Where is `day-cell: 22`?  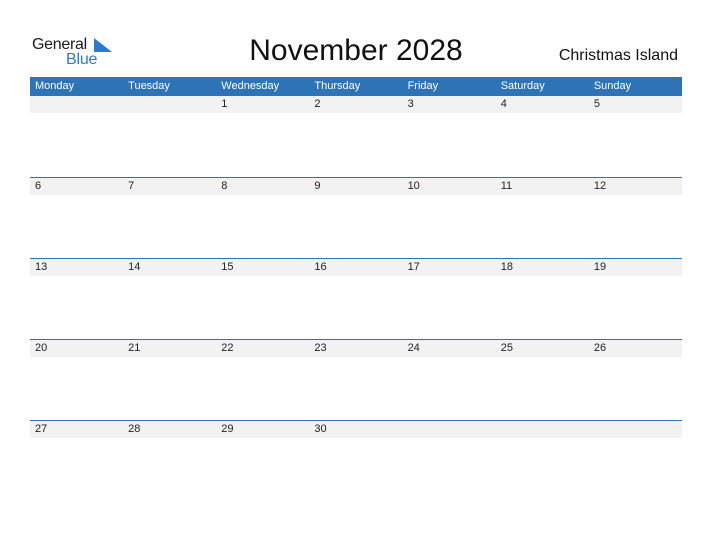
day-cell: 22 is located at coordinates (227, 348).